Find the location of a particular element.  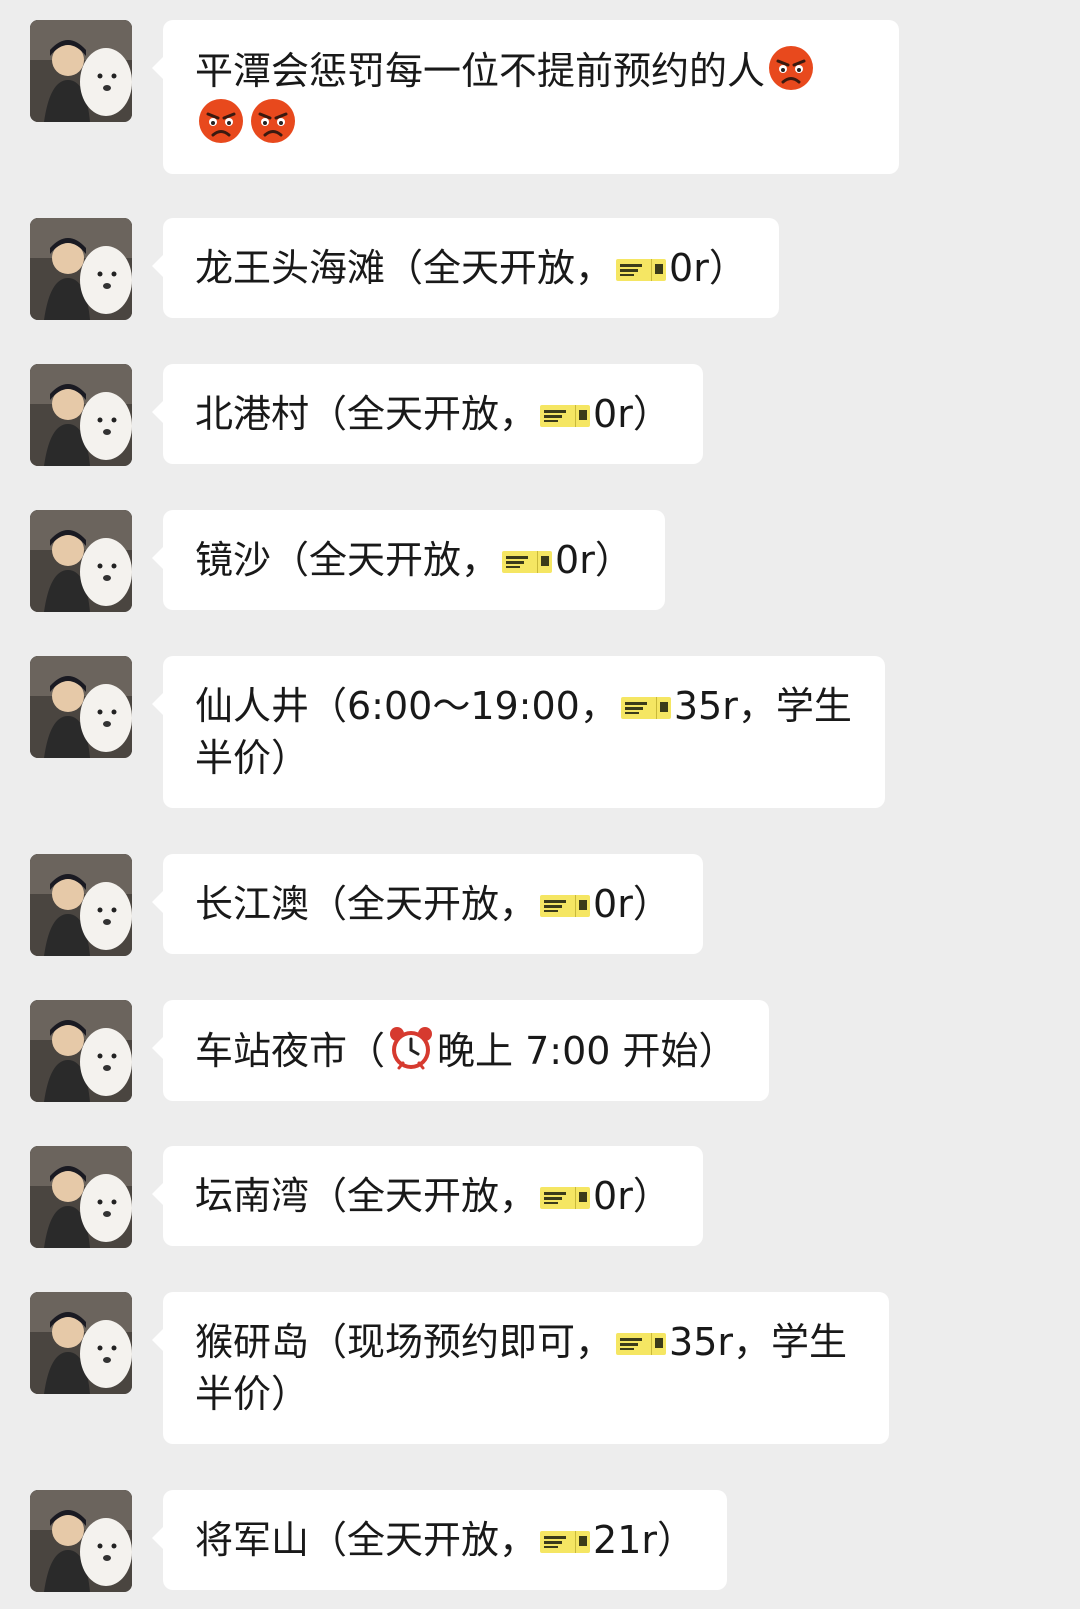

message-bubble: 坛南湾（全天开放， 0r） is located at coordinates (427, 1196).